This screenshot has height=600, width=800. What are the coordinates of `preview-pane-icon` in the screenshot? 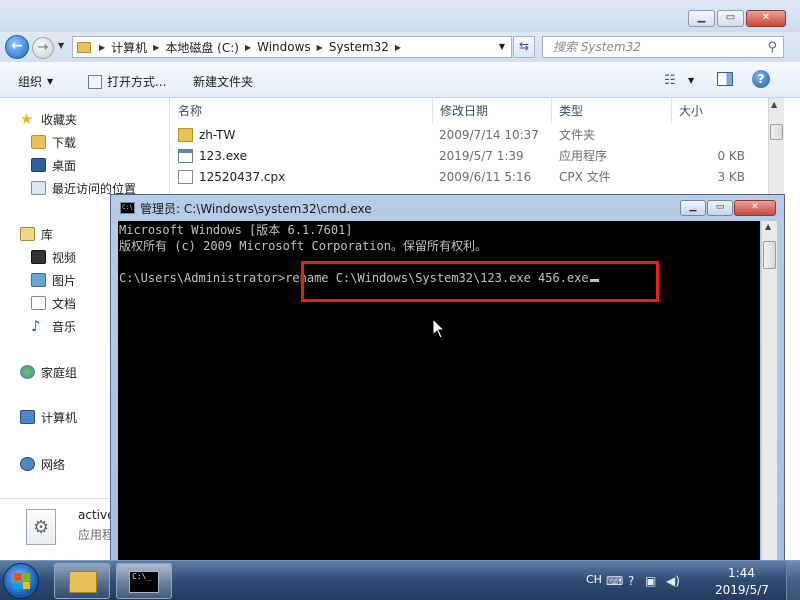 It's located at (725, 79).